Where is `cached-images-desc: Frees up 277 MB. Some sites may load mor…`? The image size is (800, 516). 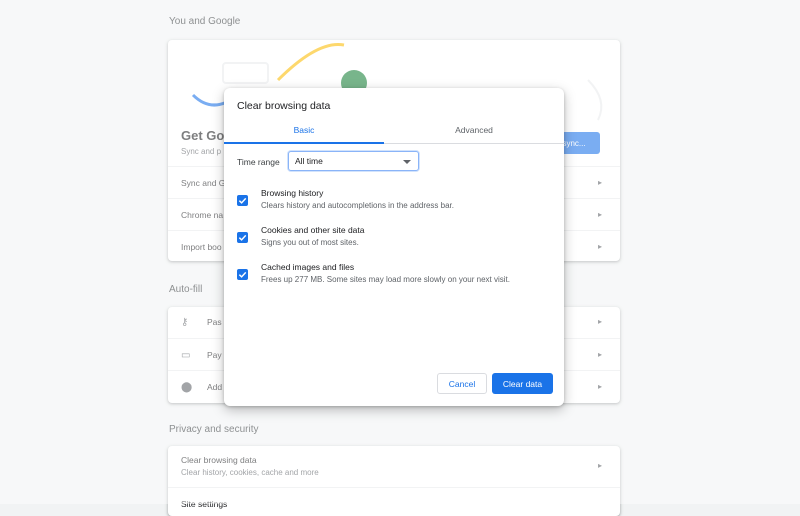
cached-images-desc: Frees up 277 MB. Some sites may load mor… is located at coordinates (385, 279).